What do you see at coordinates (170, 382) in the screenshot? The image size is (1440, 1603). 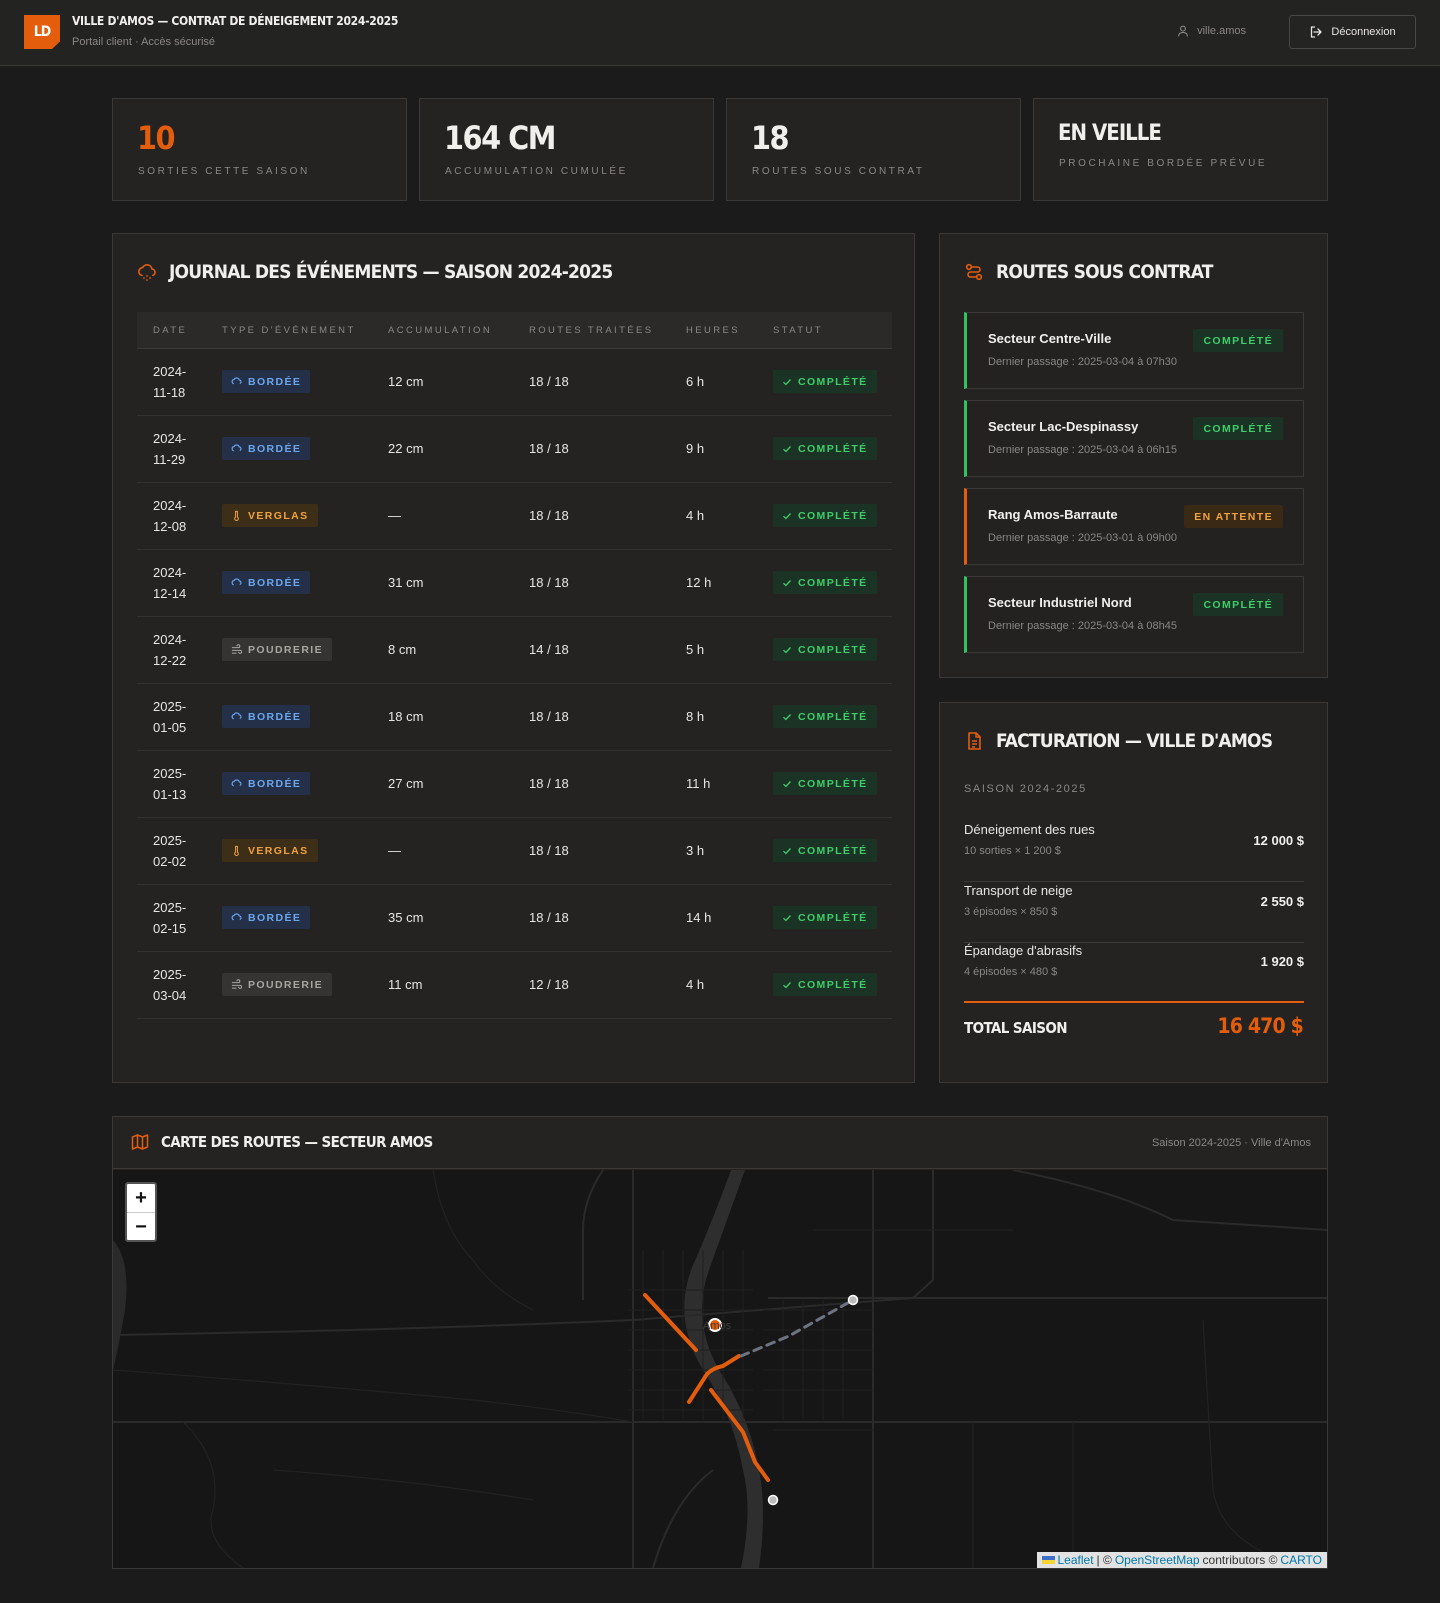 I see `event-date: 2024-11-18` at bounding box center [170, 382].